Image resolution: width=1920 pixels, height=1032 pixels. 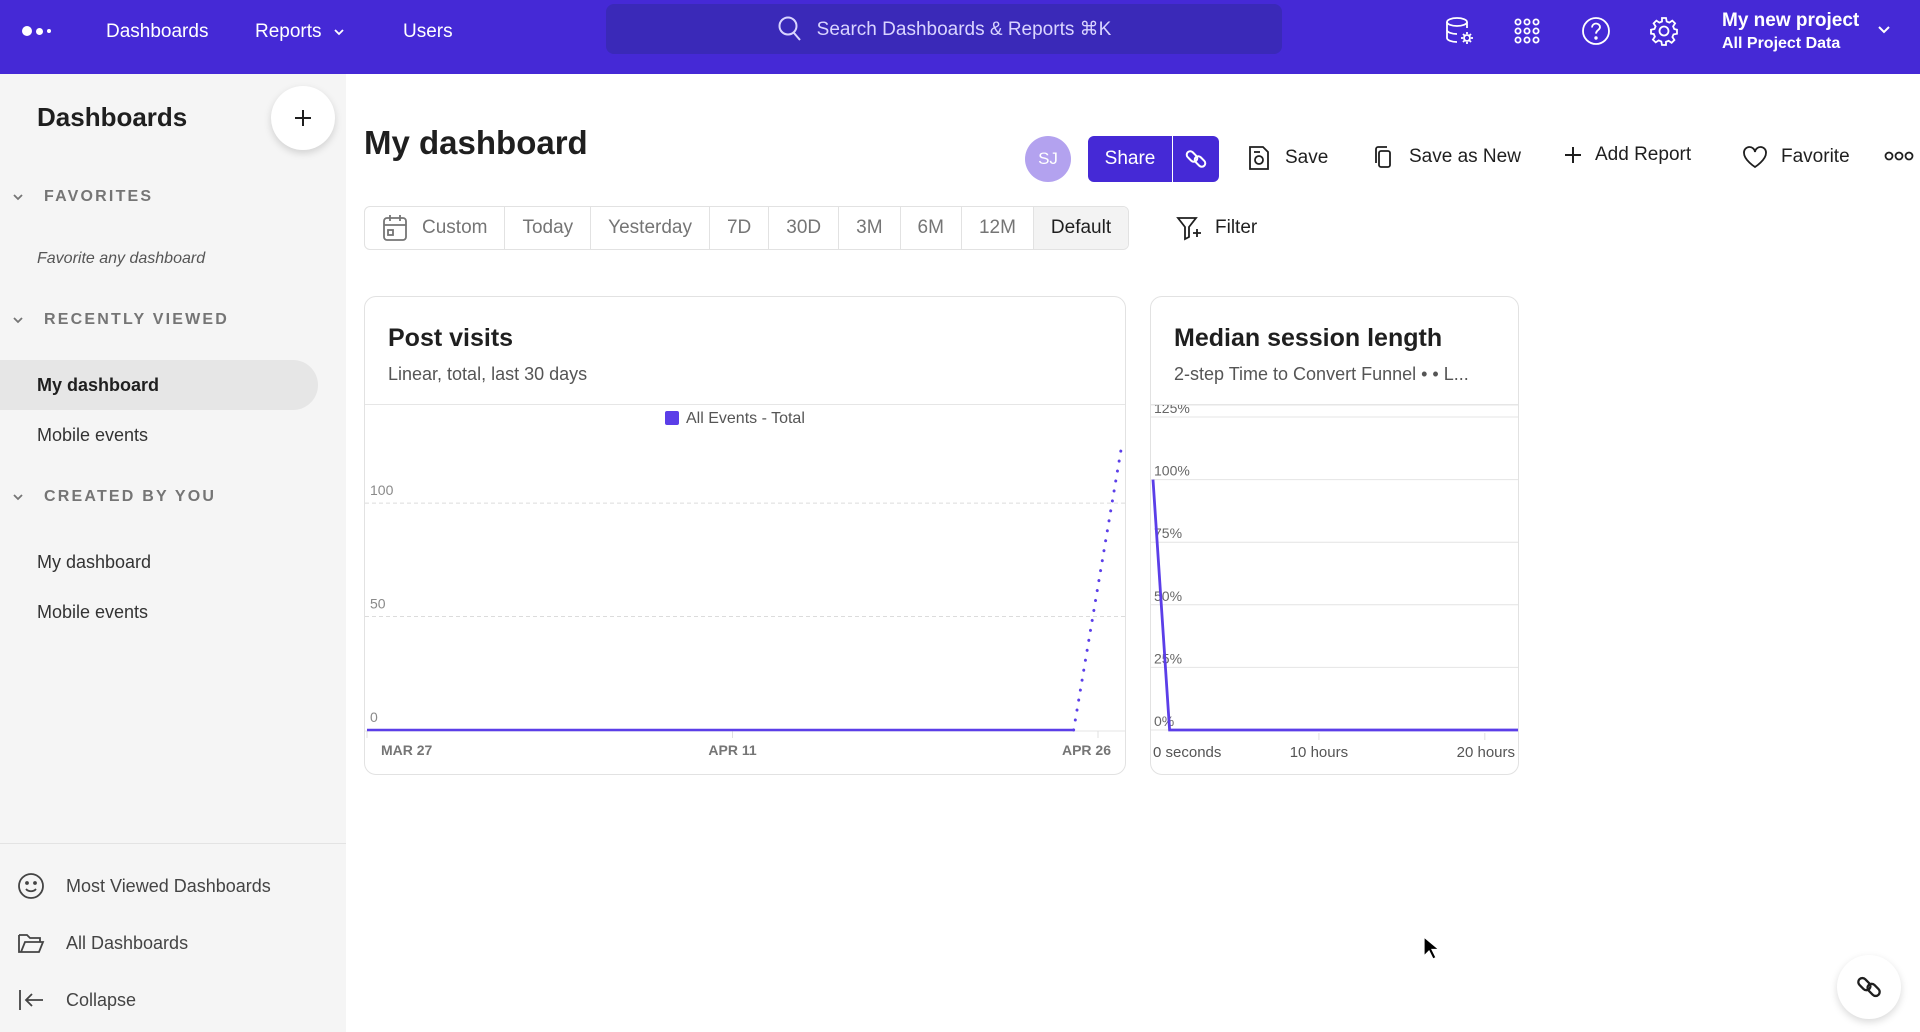 I want to click on collapse-sidebar-button: Collapse, so click(x=76, y=1000).